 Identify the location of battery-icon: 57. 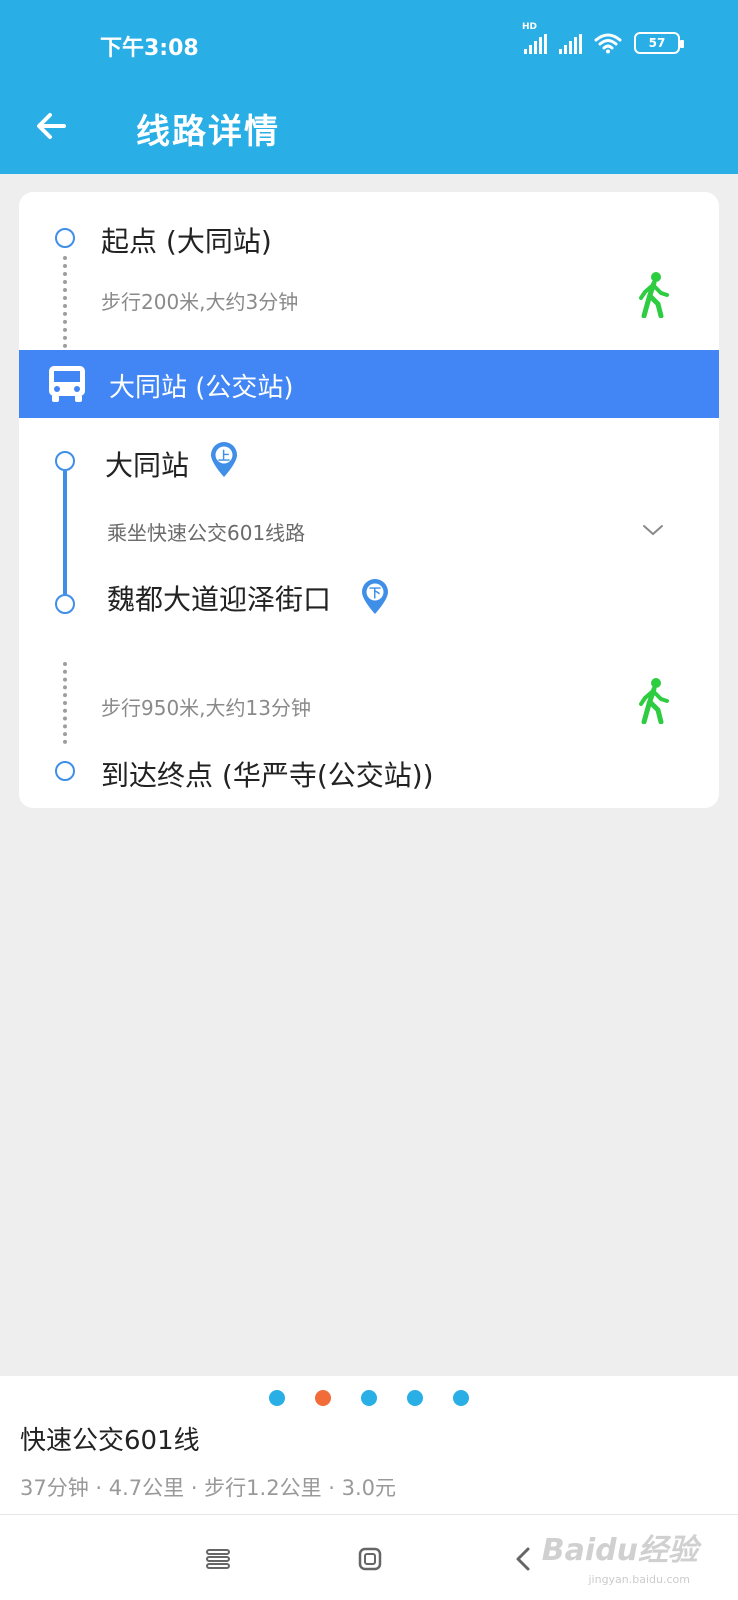
(659, 43).